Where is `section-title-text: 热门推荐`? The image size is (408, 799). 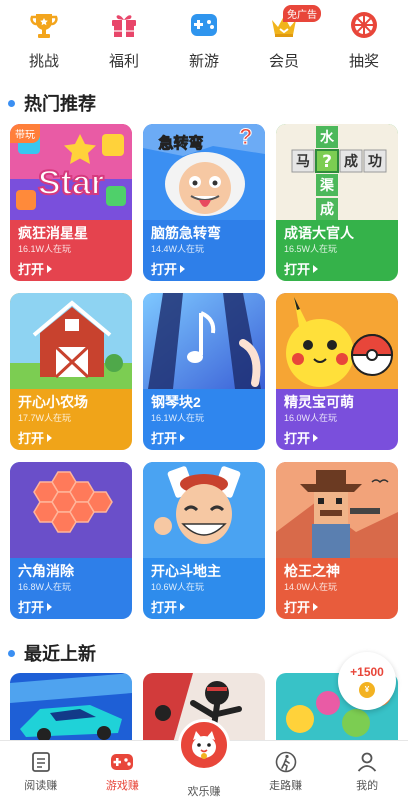
section-title-text: 热门推荐 is located at coordinates (60, 104).